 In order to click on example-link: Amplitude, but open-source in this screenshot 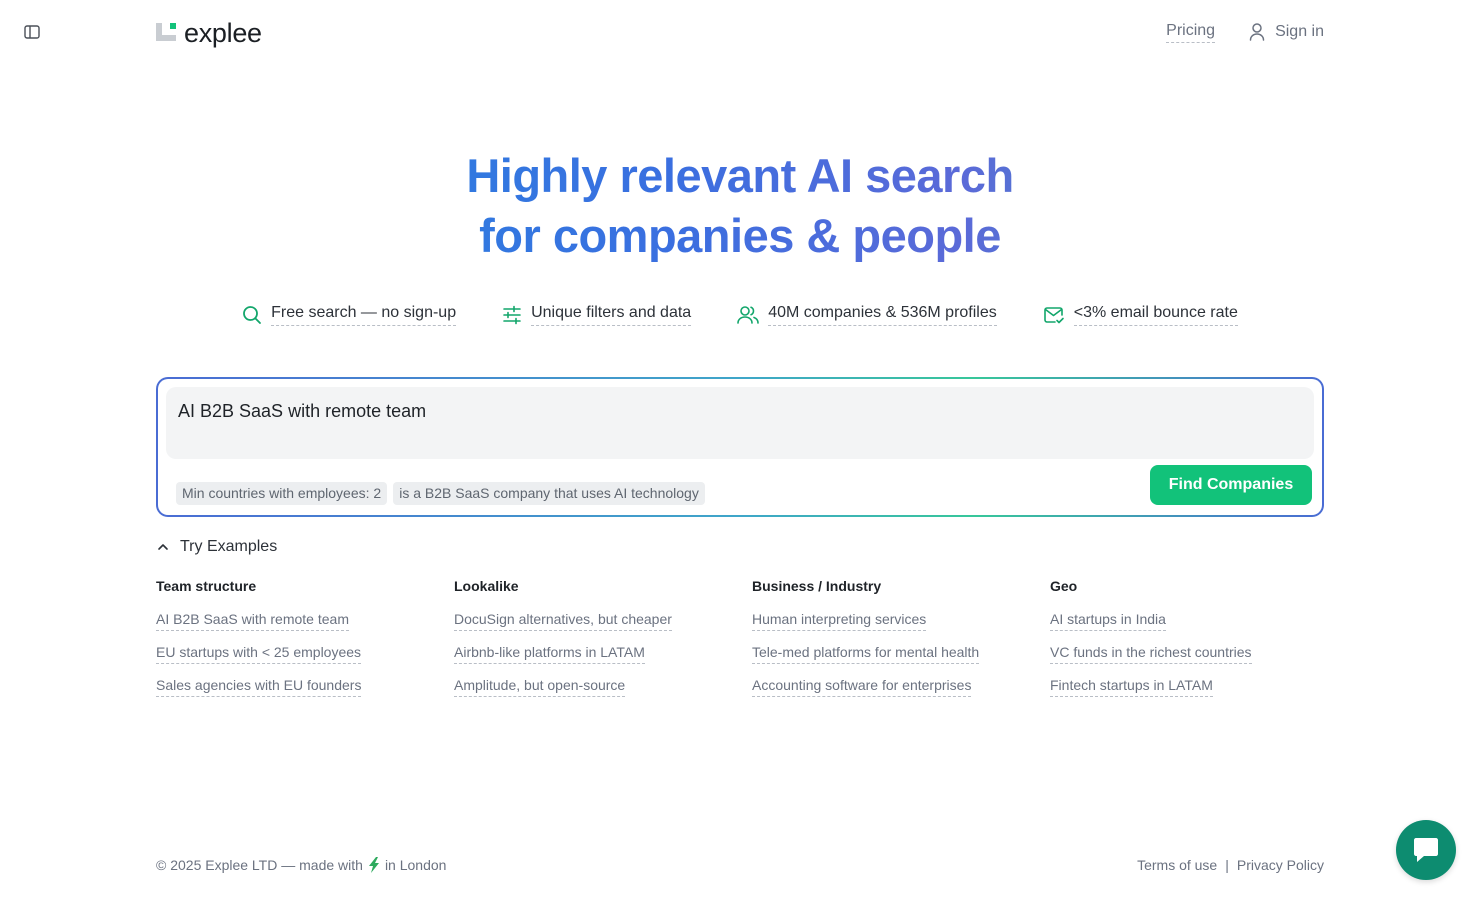, I will do `click(540, 687)`.